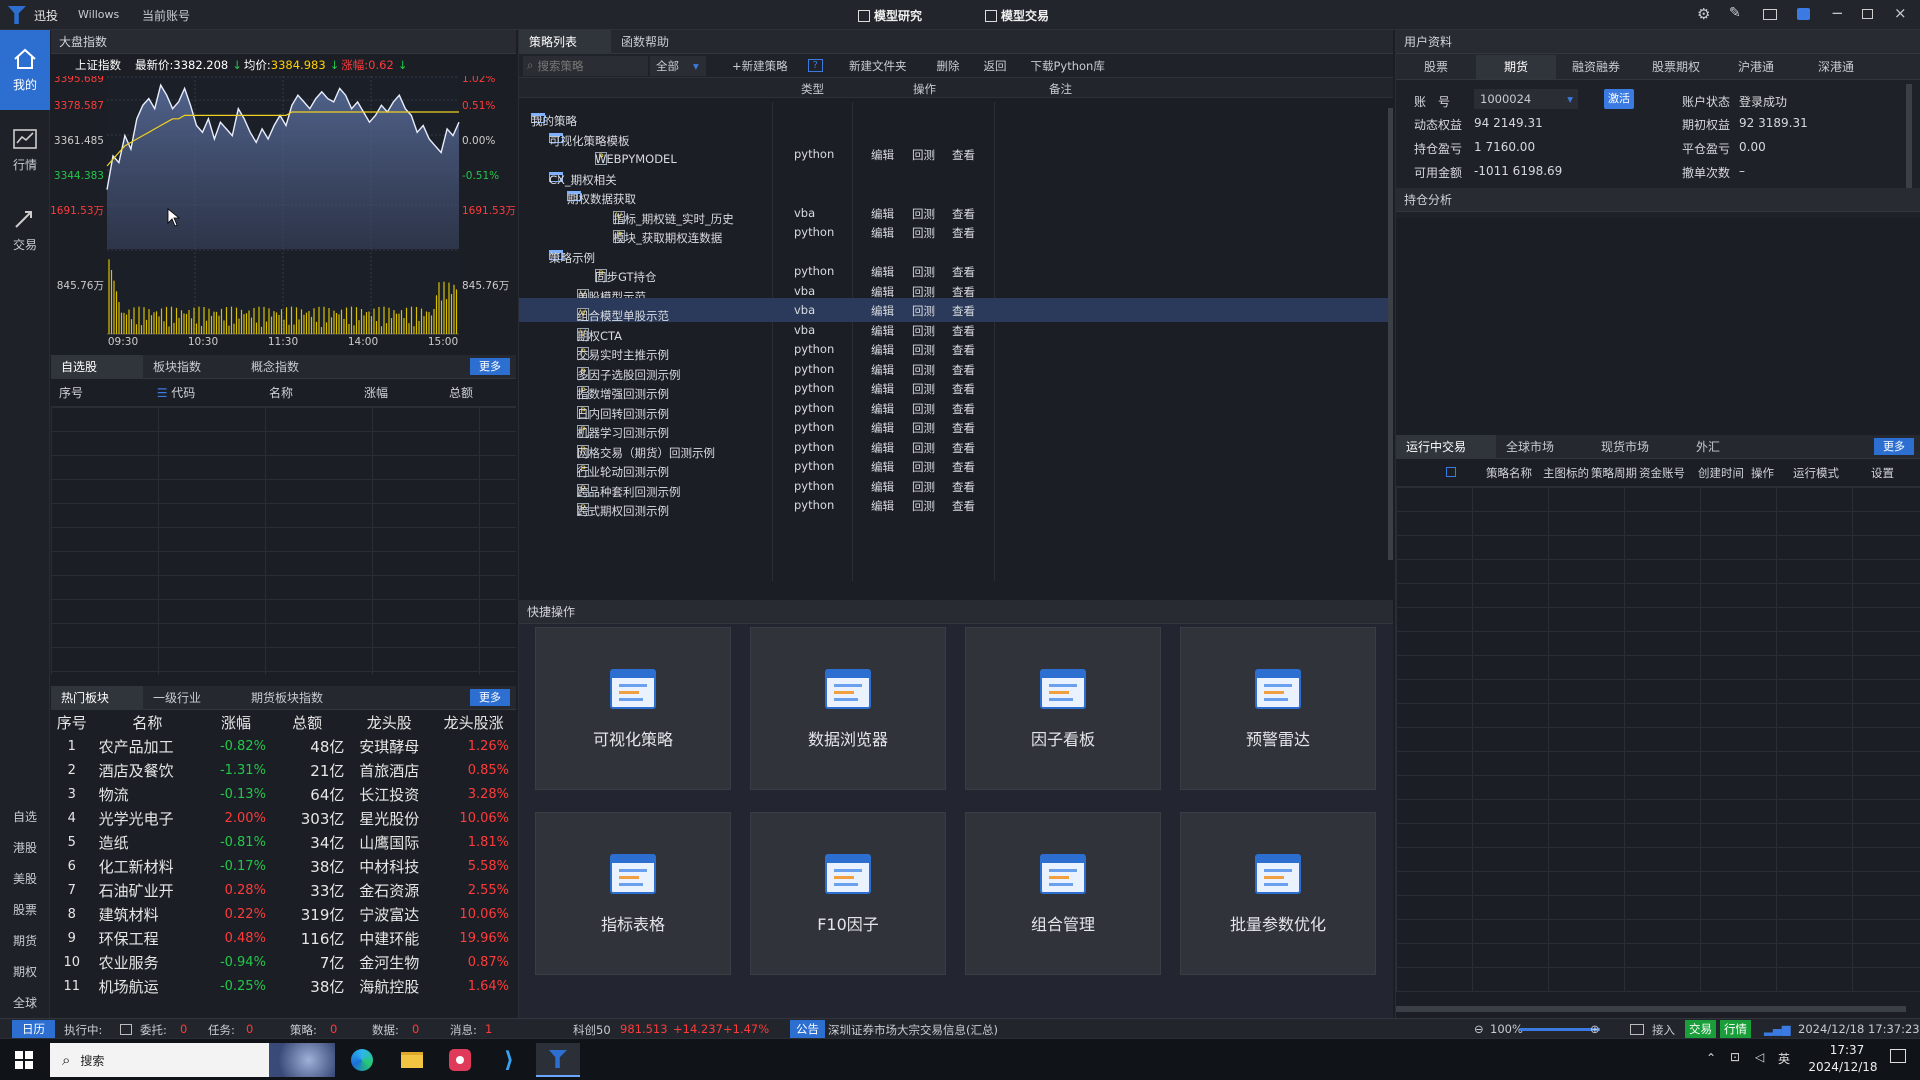 Image resolution: width=1920 pixels, height=1080 pixels. Describe the element at coordinates (460, 1060) in the screenshot. I see `recorder-app-icon` at that location.